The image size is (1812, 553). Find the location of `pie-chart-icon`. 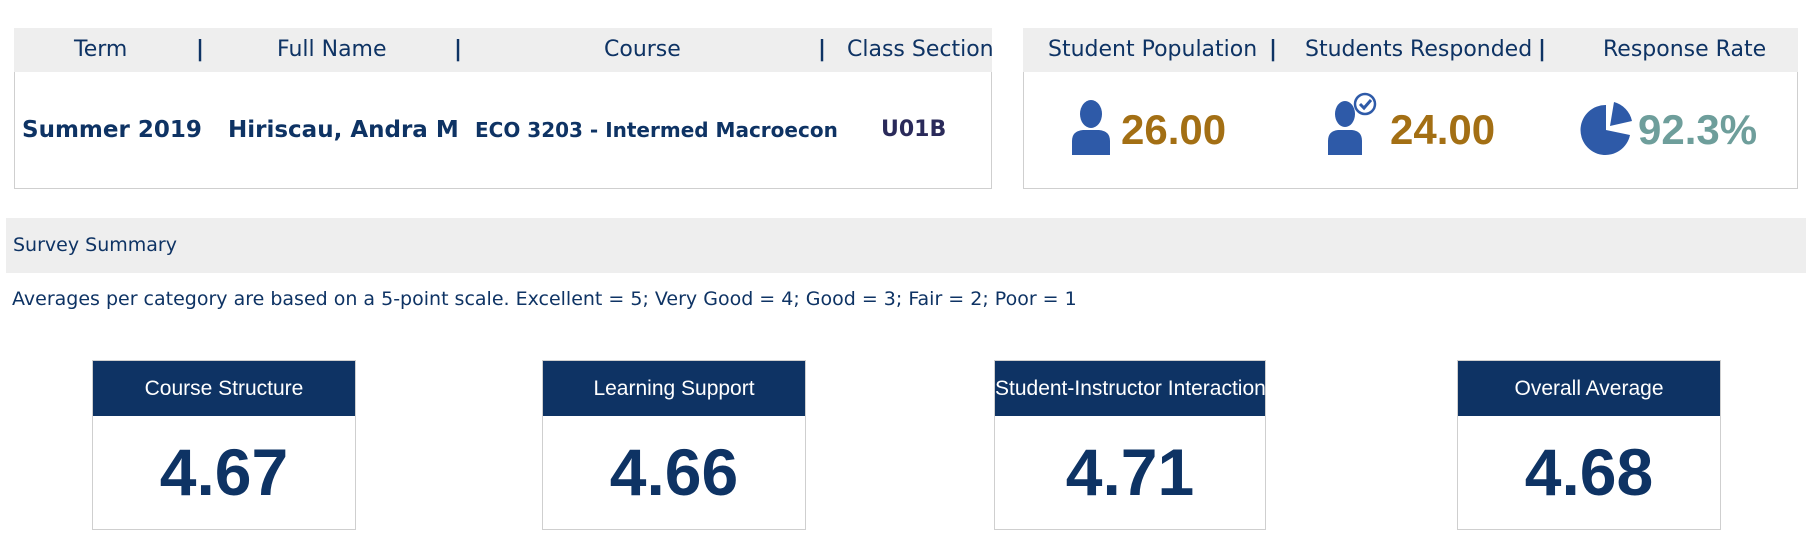

pie-chart-icon is located at coordinates (1606, 128).